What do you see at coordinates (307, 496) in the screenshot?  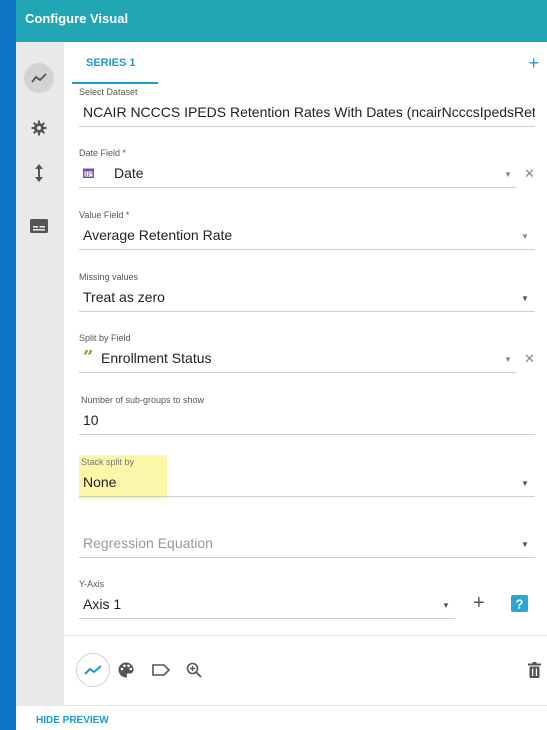 I see `stack-split-underline` at bounding box center [307, 496].